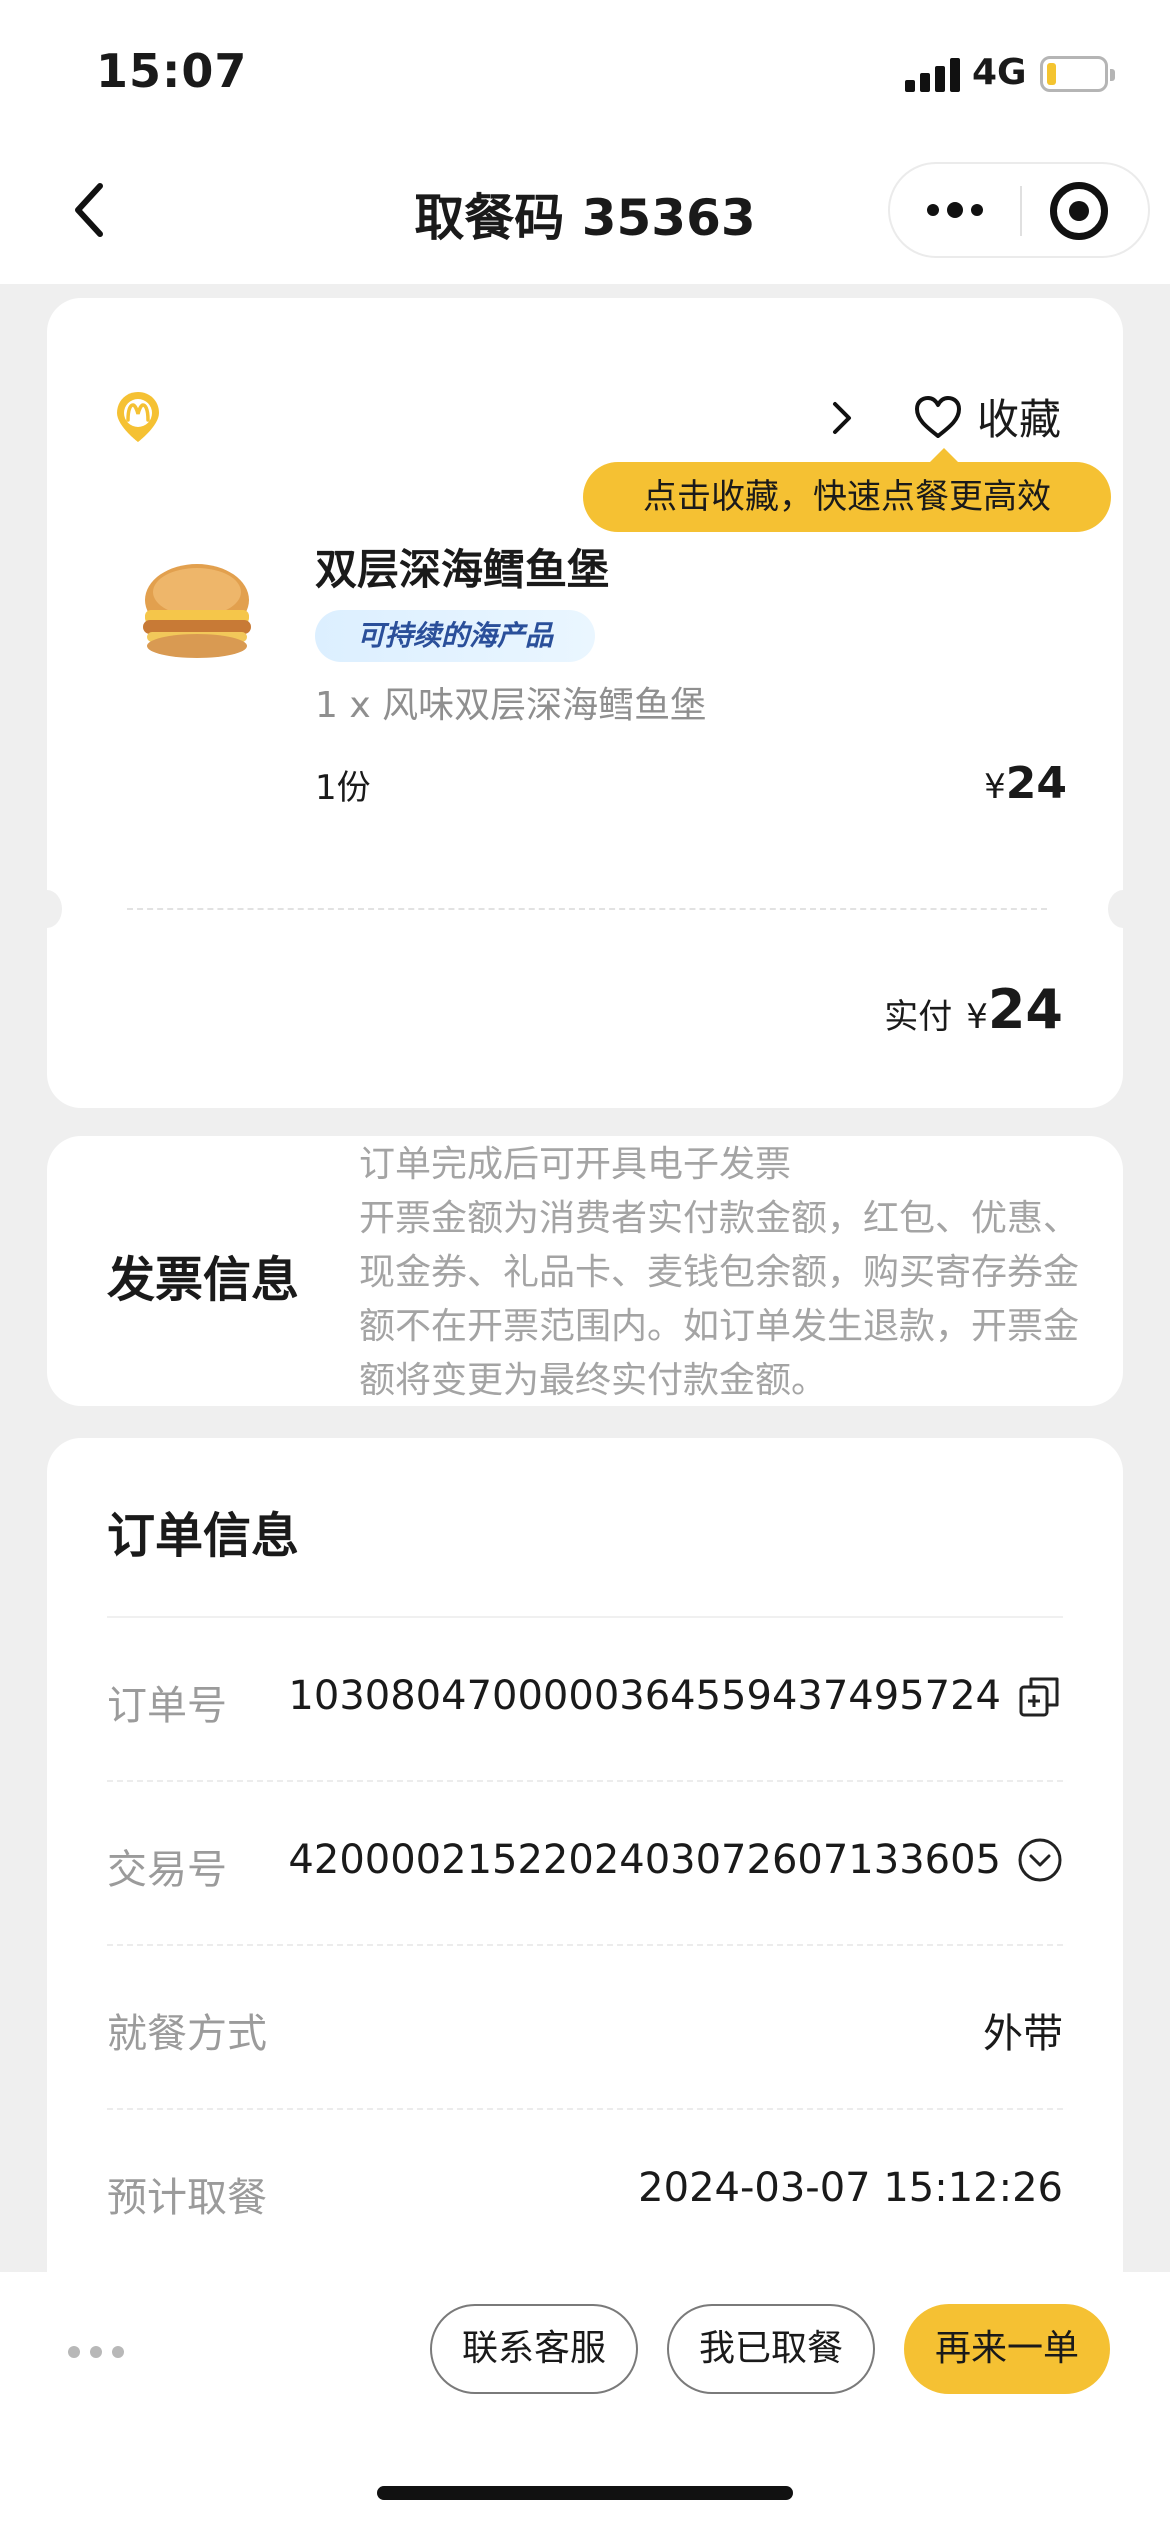 Image resolution: width=1170 pixels, height=2532 pixels. I want to click on currency-symbol: ¥, so click(995, 787).